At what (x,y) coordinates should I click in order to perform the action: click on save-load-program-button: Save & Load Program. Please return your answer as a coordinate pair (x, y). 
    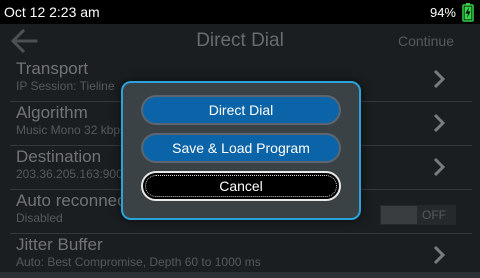
    Looking at the image, I should click on (241, 148).